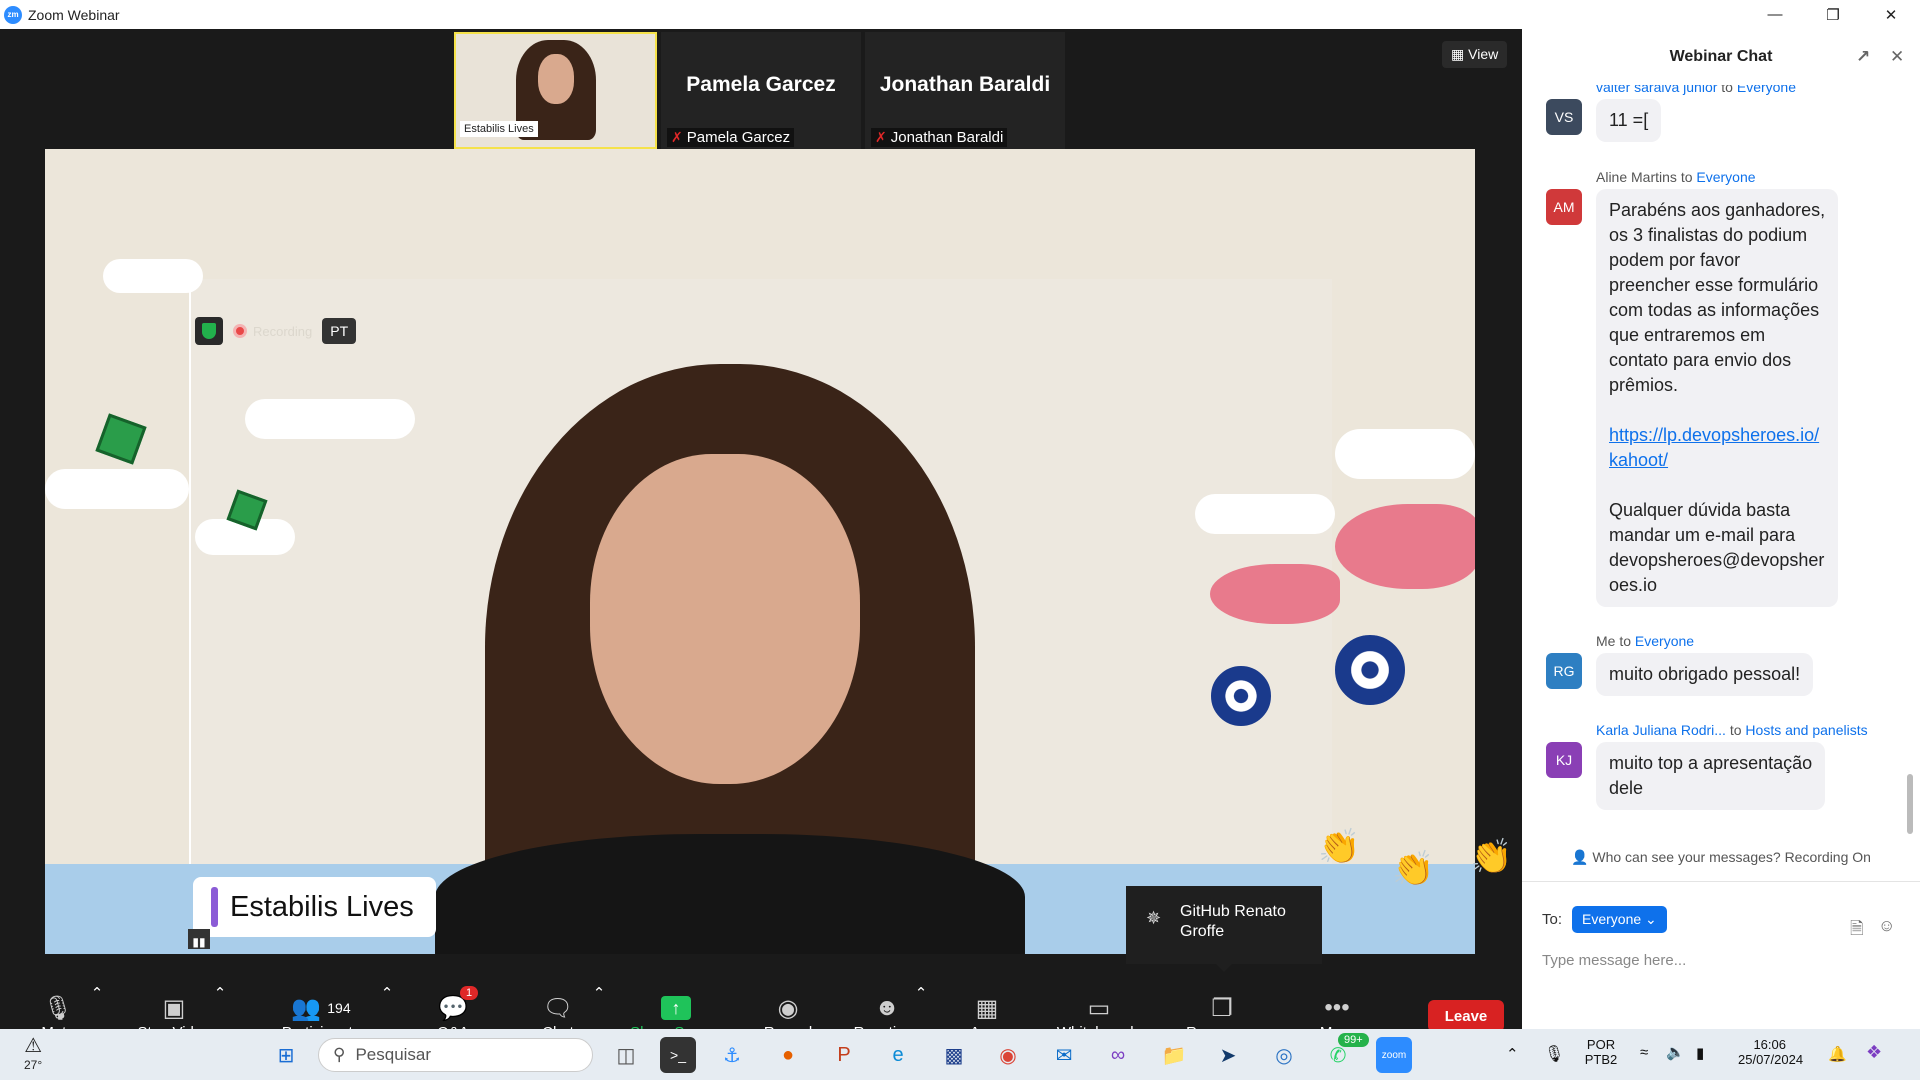  Describe the element at coordinates (339, 1054) in the screenshot. I see `search-icon: ⚲` at that location.